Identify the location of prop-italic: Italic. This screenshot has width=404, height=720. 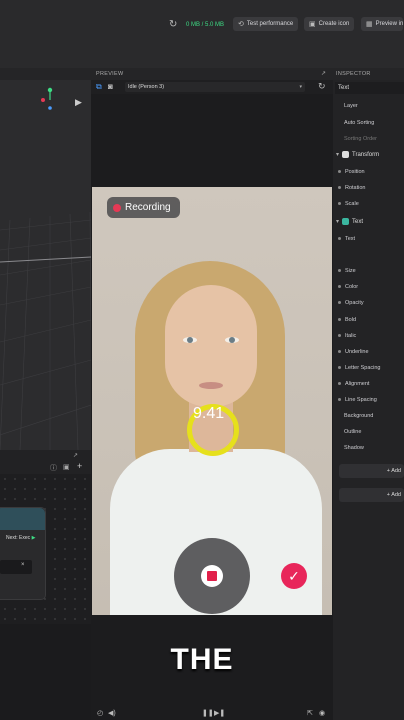
(347, 336).